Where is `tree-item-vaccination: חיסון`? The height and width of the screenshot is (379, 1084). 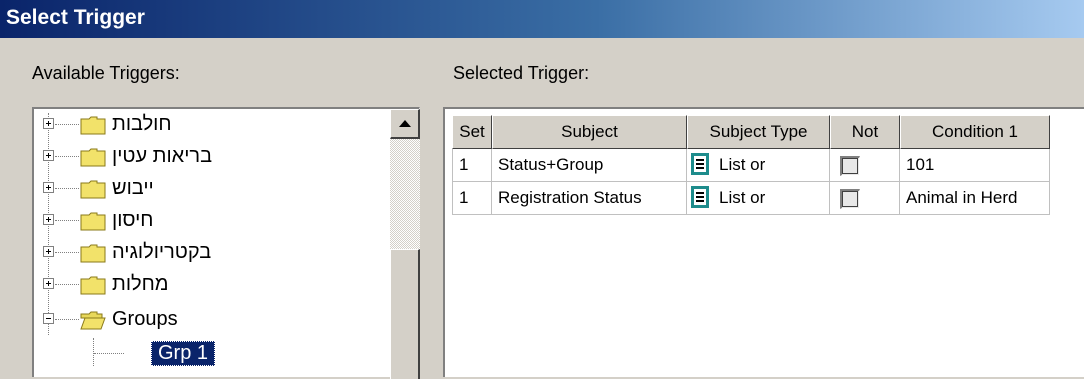
tree-item-vaccination: חיסון is located at coordinates (214, 221).